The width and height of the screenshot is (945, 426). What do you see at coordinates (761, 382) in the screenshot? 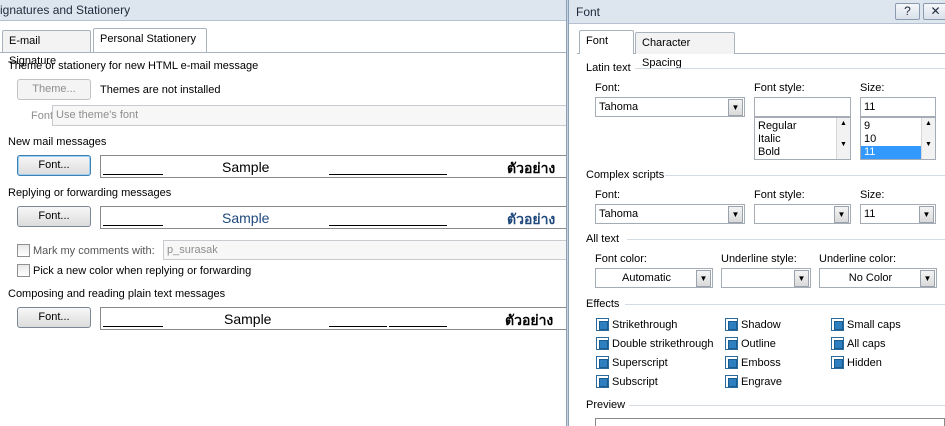
I see `engrave-label: Engrave` at bounding box center [761, 382].